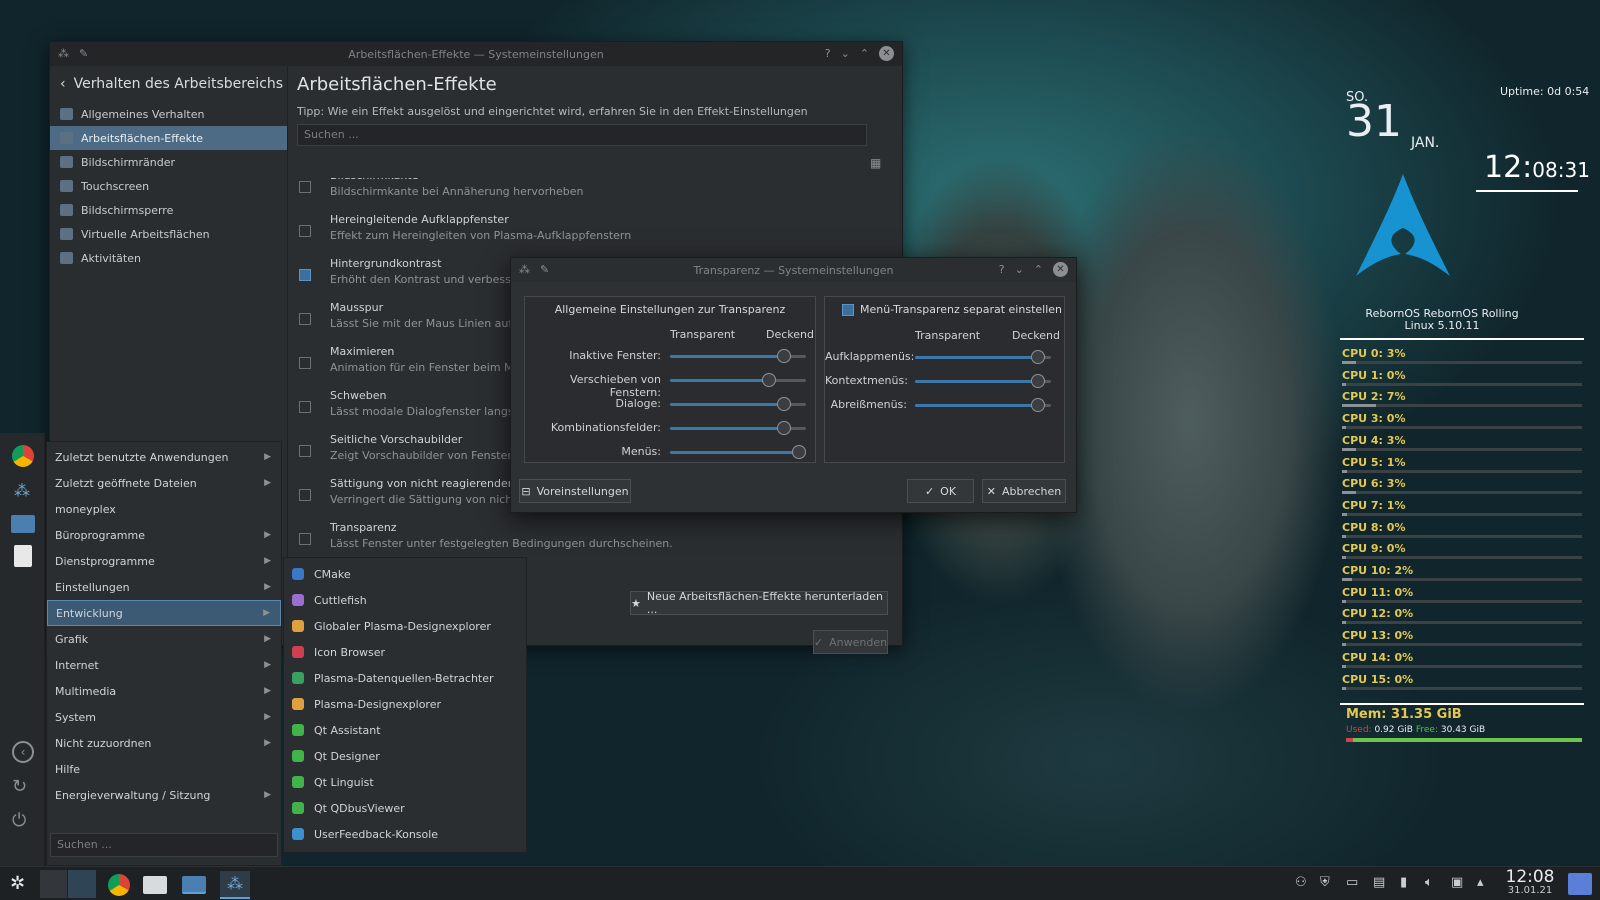 The image size is (1600, 900). Describe the element at coordinates (168, 186) in the screenshot. I see `sidebar-item: Touchscreen` at that location.